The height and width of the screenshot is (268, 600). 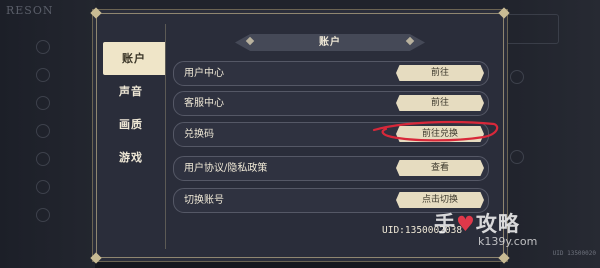 What do you see at coordinates (508, 241) in the screenshot?
I see `watermark-url: k139y.com` at bounding box center [508, 241].